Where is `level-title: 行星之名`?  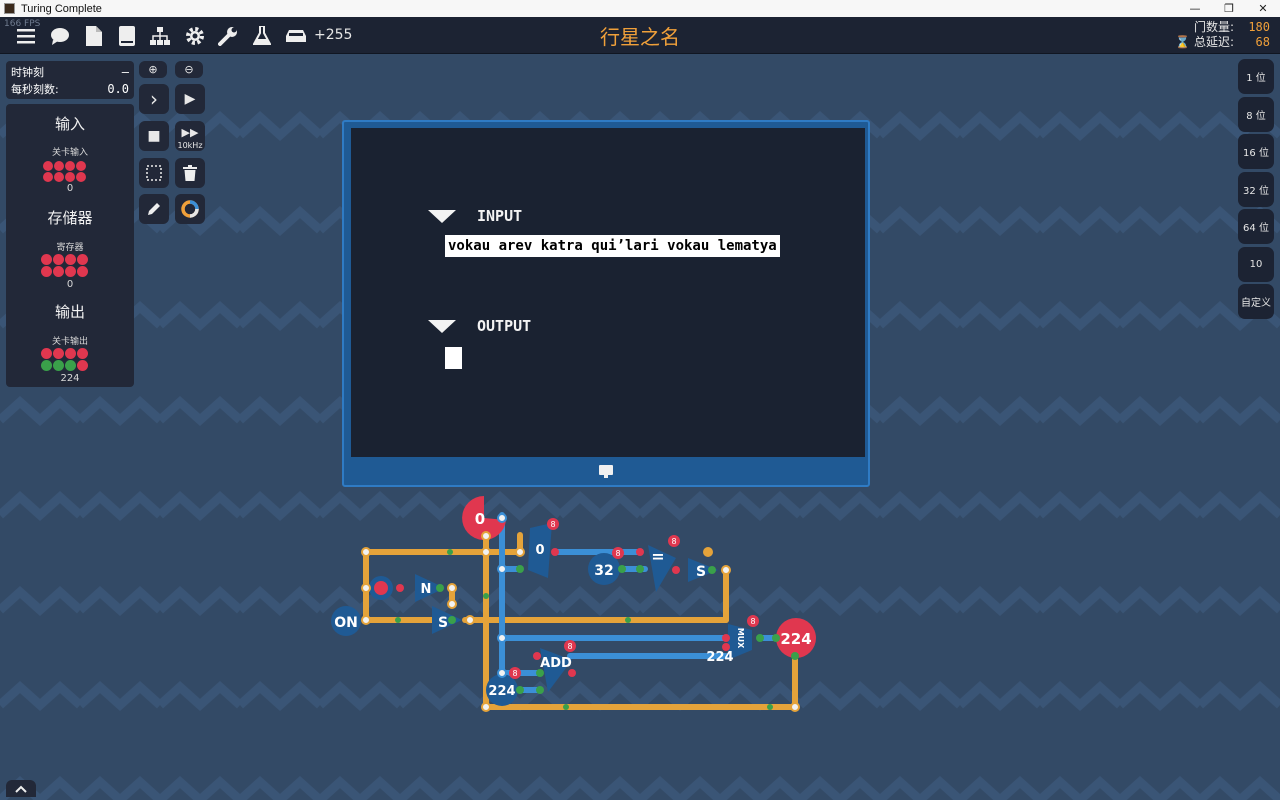
level-title: 行星之名 is located at coordinates (640, 37).